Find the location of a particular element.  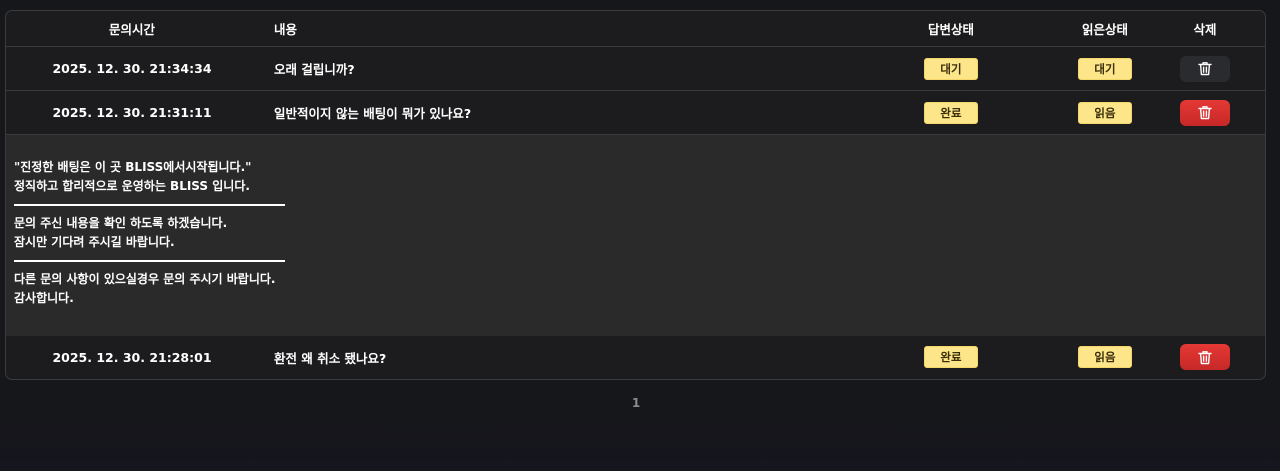

answer-status-badge: 대기 is located at coordinates (951, 68).